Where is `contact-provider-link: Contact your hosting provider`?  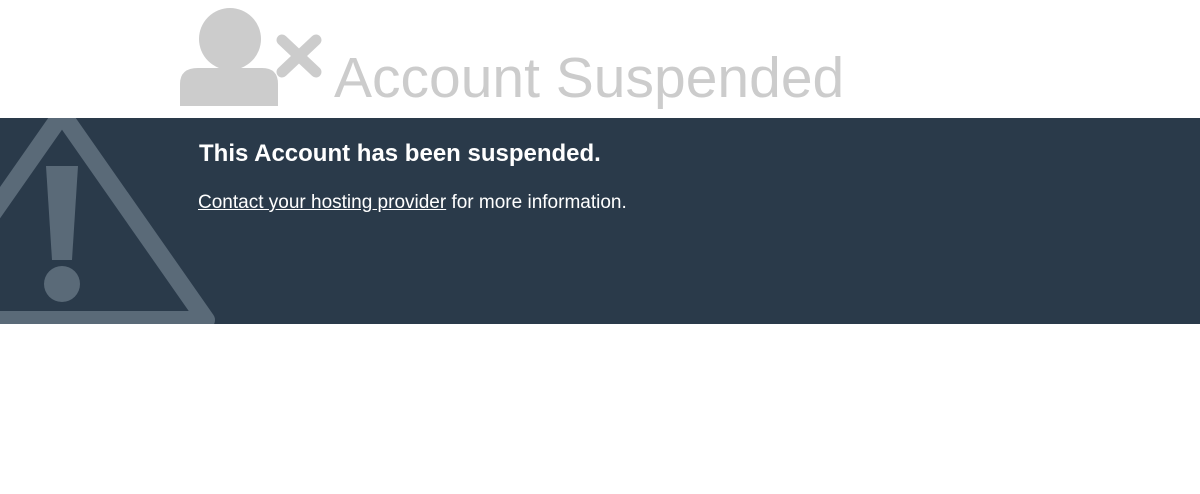
contact-provider-link: Contact your hosting provider is located at coordinates (322, 202).